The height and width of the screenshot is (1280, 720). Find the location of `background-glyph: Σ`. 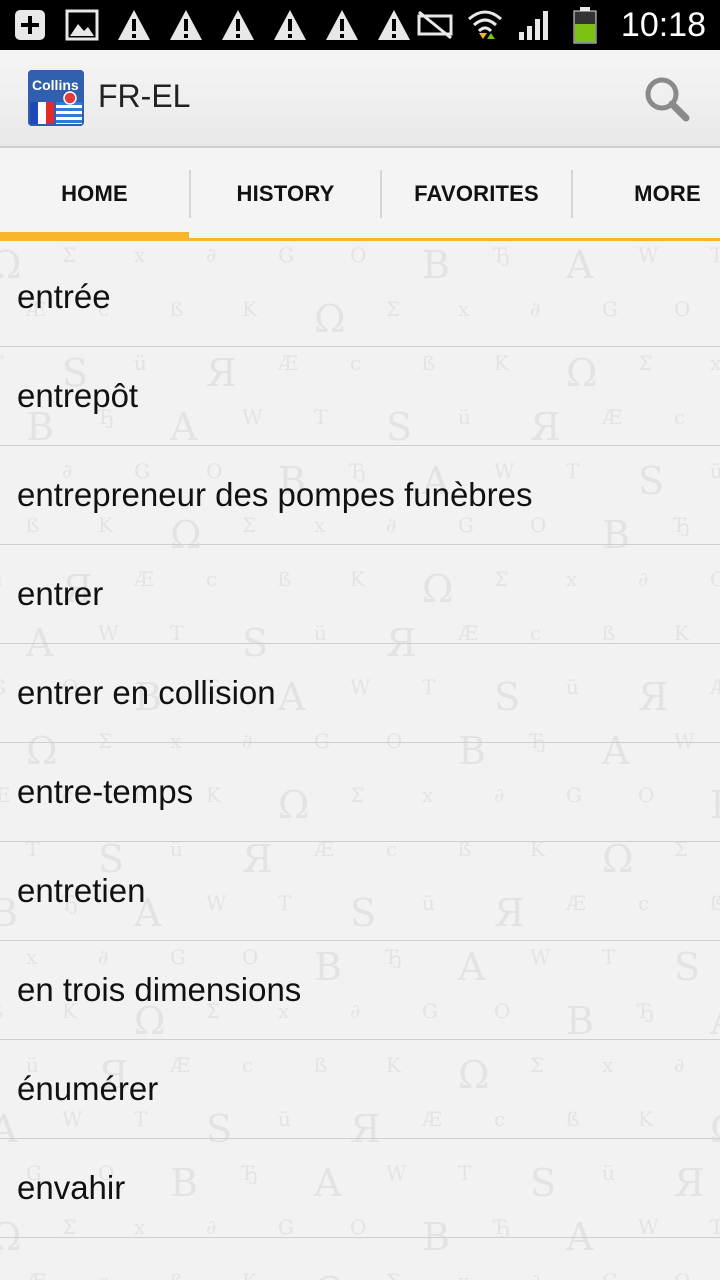

background-glyph: Σ is located at coordinates (393, 1274).